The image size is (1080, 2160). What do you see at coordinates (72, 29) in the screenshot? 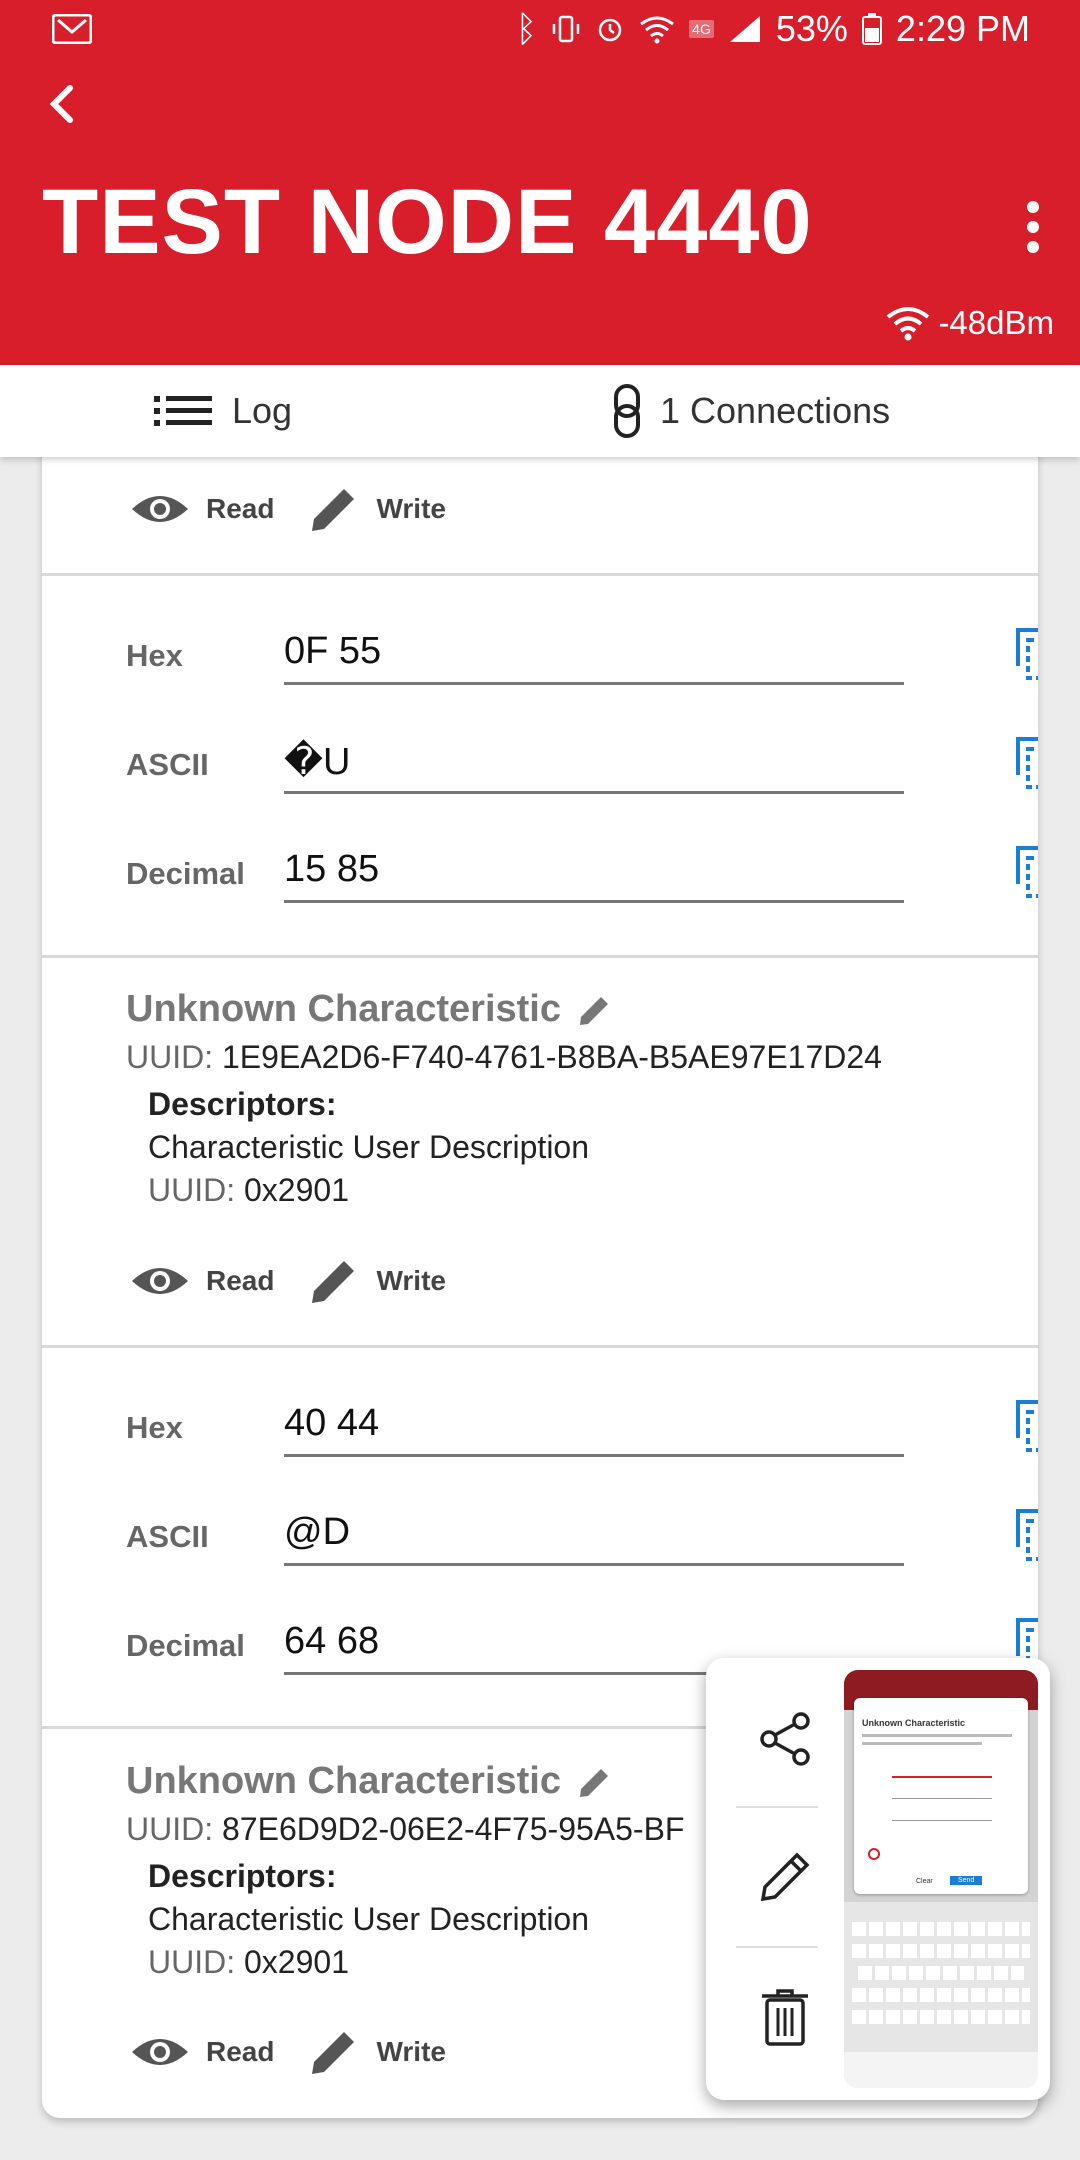
I see `gmail-notification-icon` at bounding box center [72, 29].